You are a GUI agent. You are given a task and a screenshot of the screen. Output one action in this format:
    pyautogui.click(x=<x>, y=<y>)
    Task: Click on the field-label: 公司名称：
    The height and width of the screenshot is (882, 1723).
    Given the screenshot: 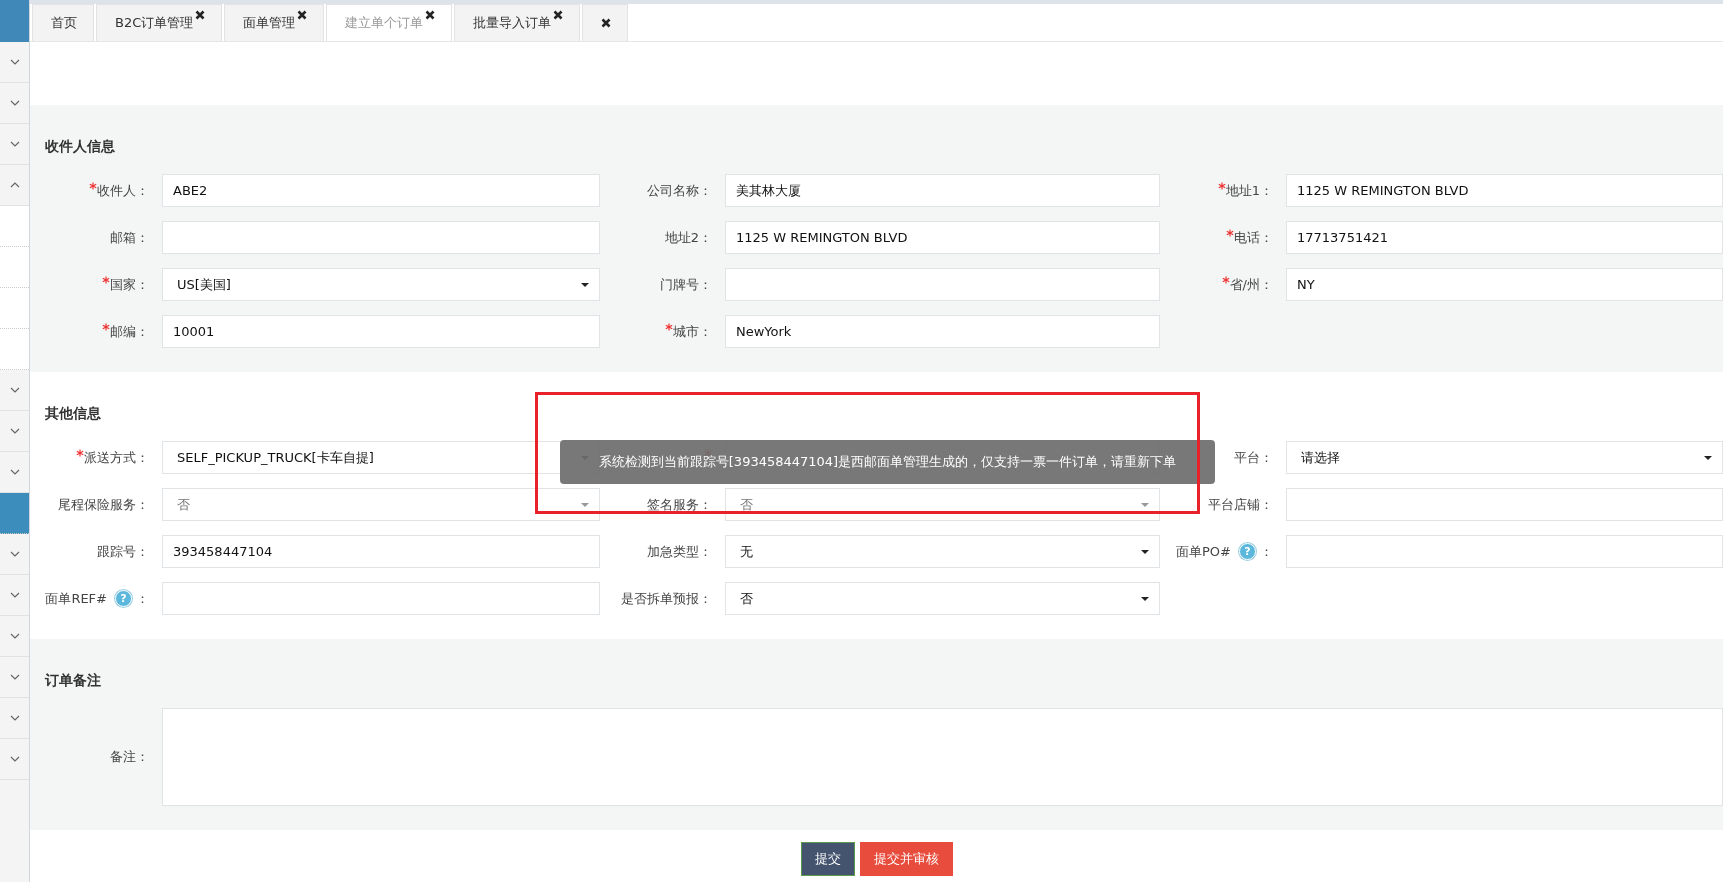 What is the action you would take?
    pyautogui.click(x=679, y=190)
    